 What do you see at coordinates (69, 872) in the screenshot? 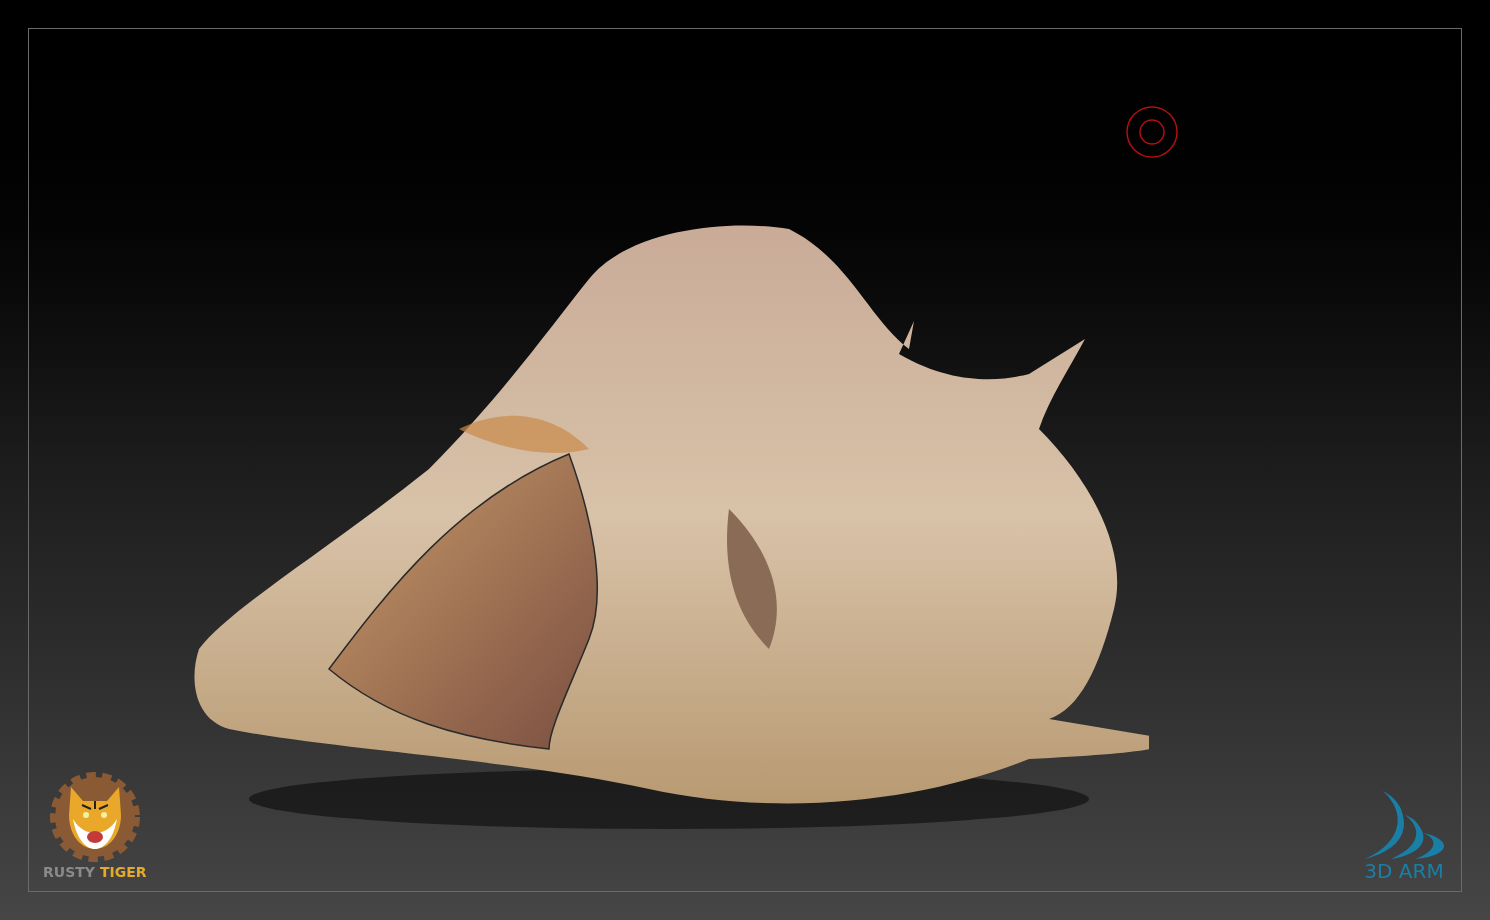
I see `logo-text: RUSTY` at bounding box center [69, 872].